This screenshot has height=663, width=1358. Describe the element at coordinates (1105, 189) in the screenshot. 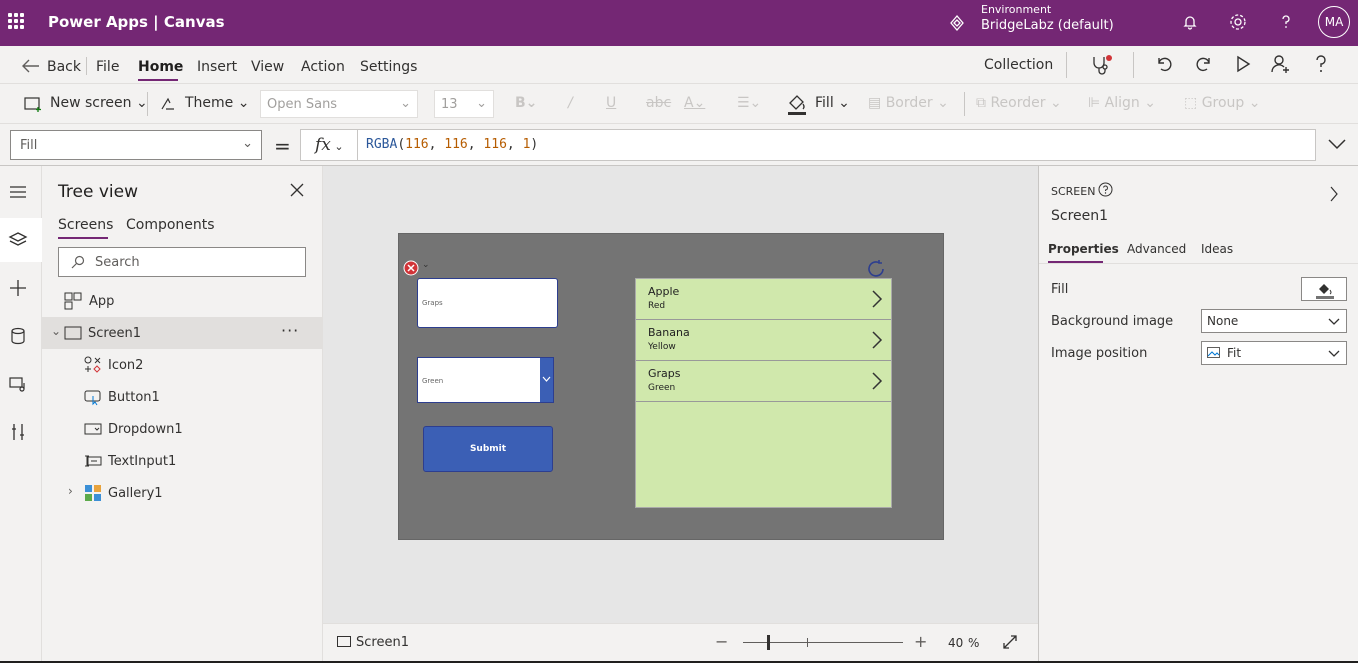

I see `info-help-icon` at that location.